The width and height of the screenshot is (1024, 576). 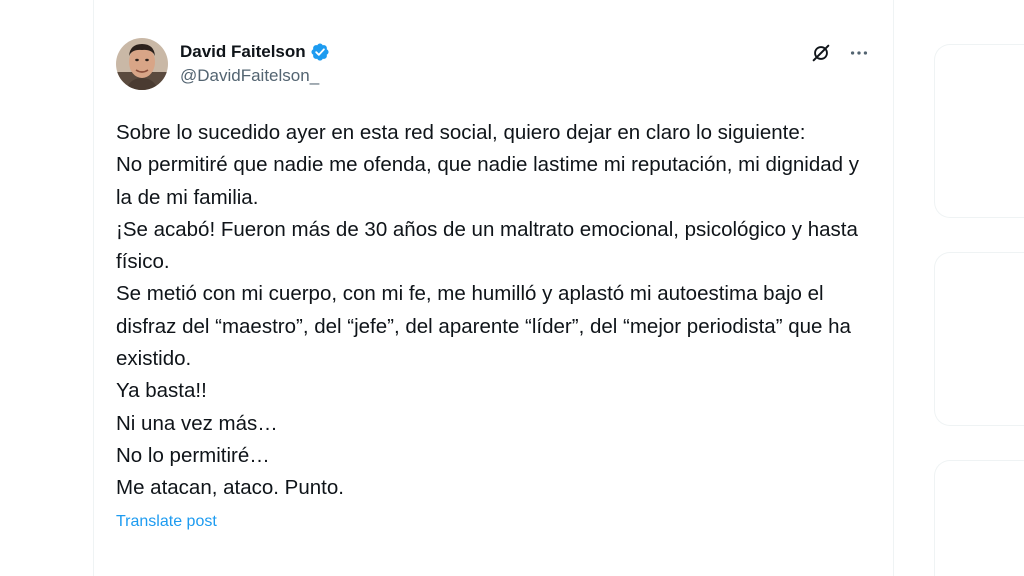 I want to click on translate-post-link: Translate post, so click(x=166, y=522).